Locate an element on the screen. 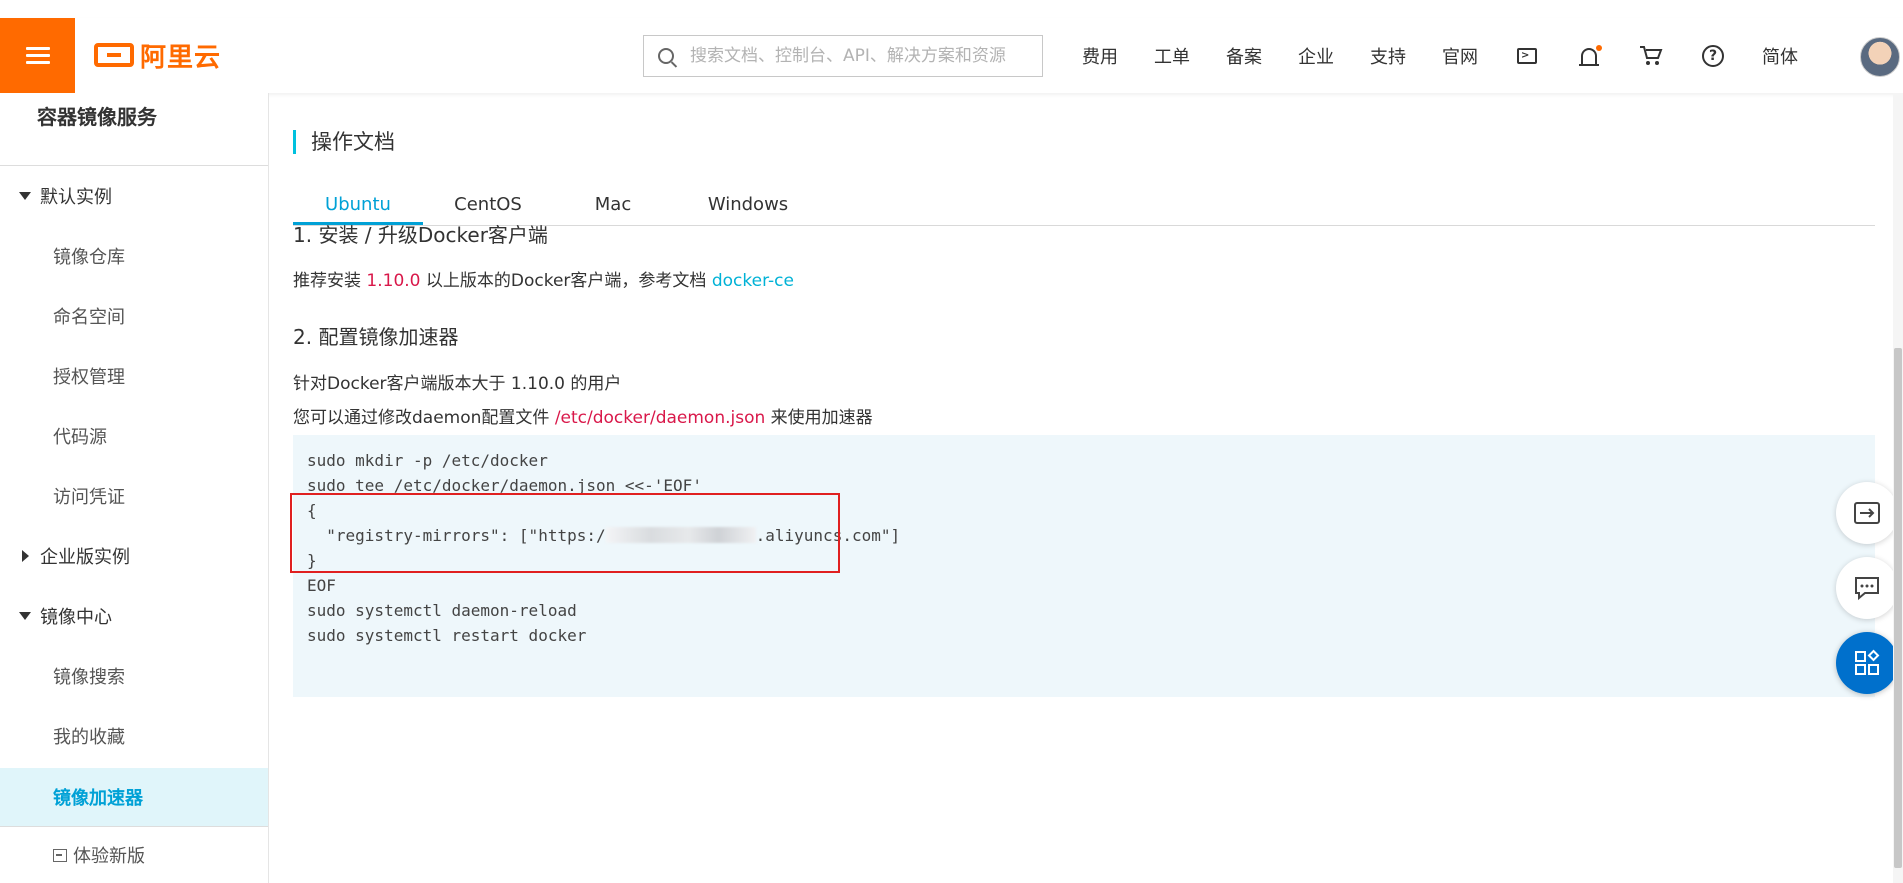  step1-title: 1. 安装 / 升级Docker客户端 is located at coordinates (420, 235).